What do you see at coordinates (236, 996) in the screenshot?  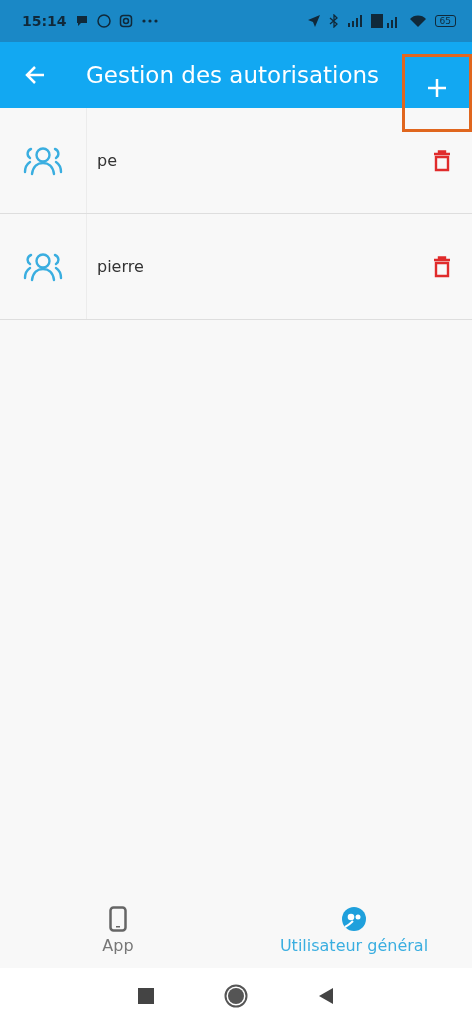 I see `home-icon` at bounding box center [236, 996].